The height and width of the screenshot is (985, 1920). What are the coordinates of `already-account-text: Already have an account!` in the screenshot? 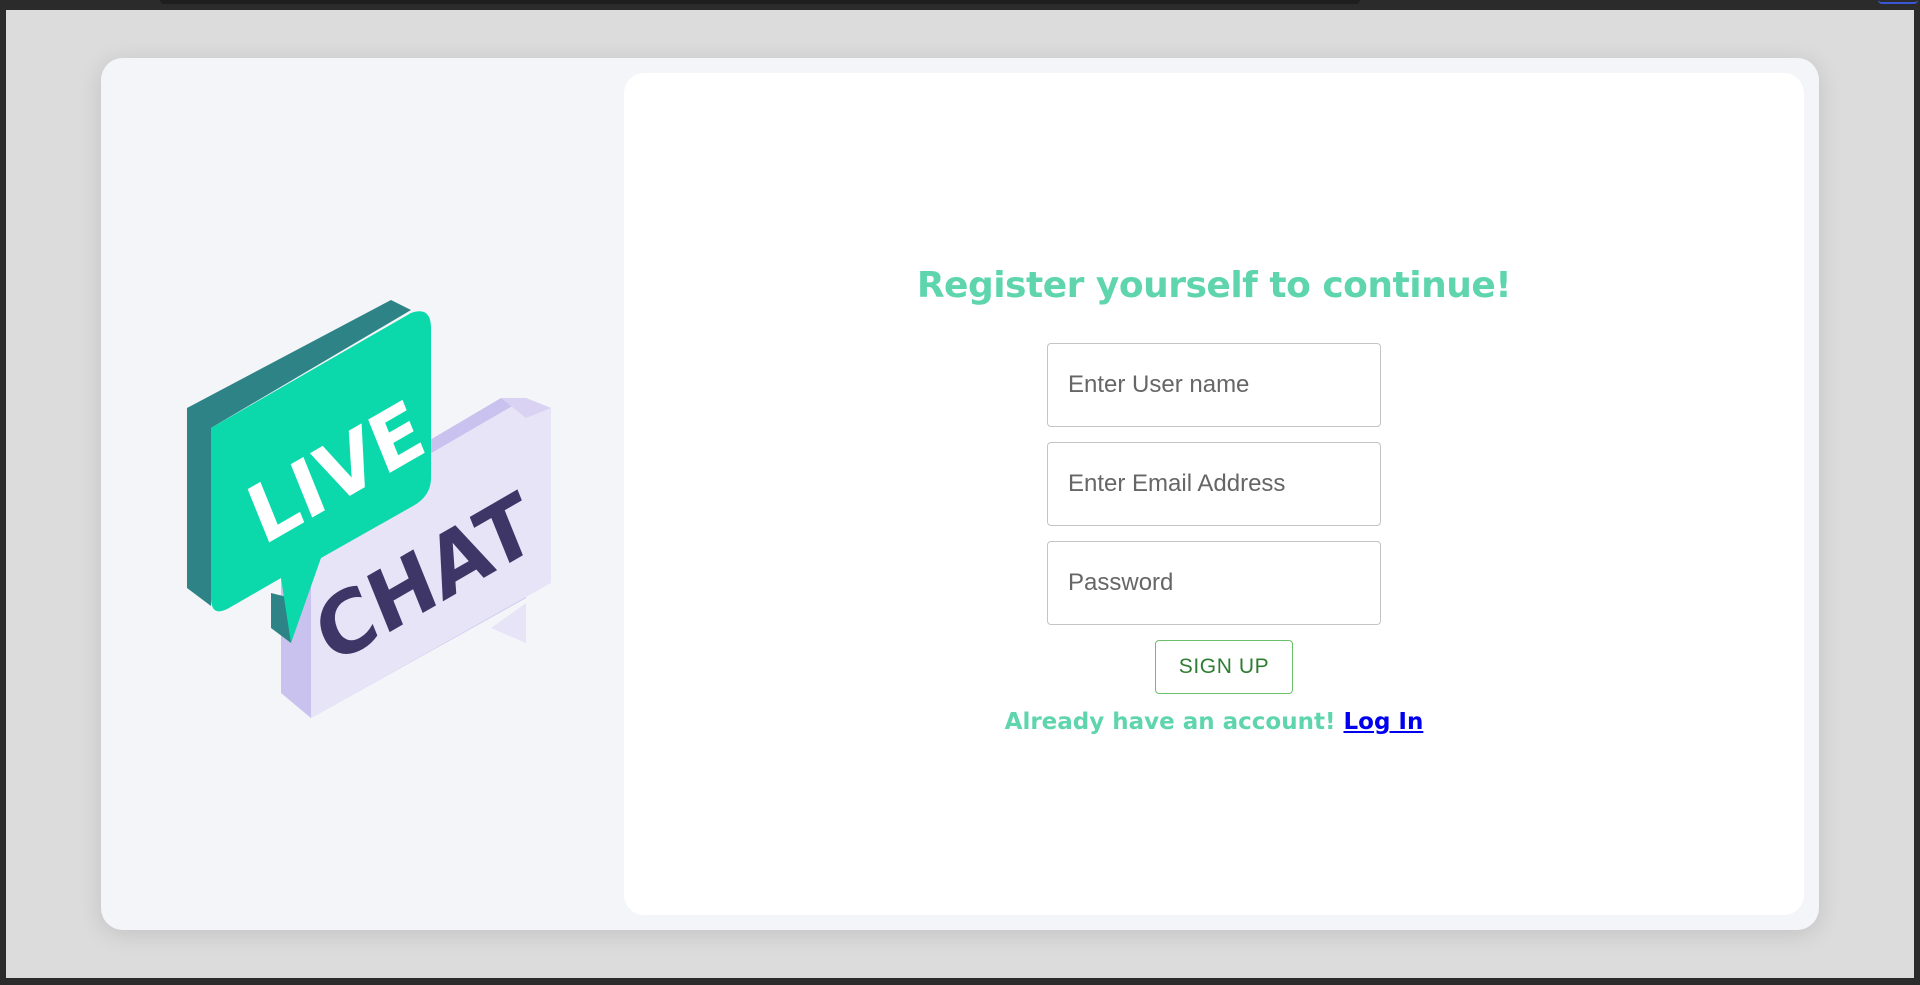 It's located at (1170, 722).